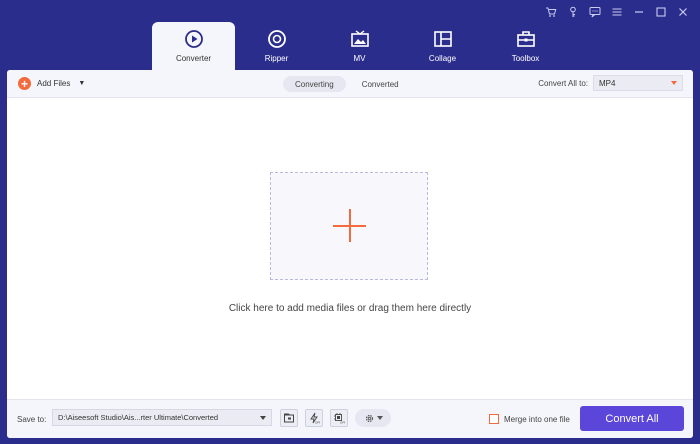  I want to click on main-tabs: Converter Ripper MV Collage Toolbox, so click(359, 46).